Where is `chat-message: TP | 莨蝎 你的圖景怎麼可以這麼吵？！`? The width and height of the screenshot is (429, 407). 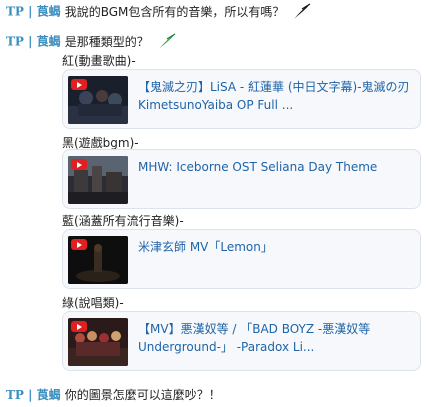 chat-message: TP | 莨蝎 你的圖景怎麼可以這麼吵？！ is located at coordinates (113, 395).